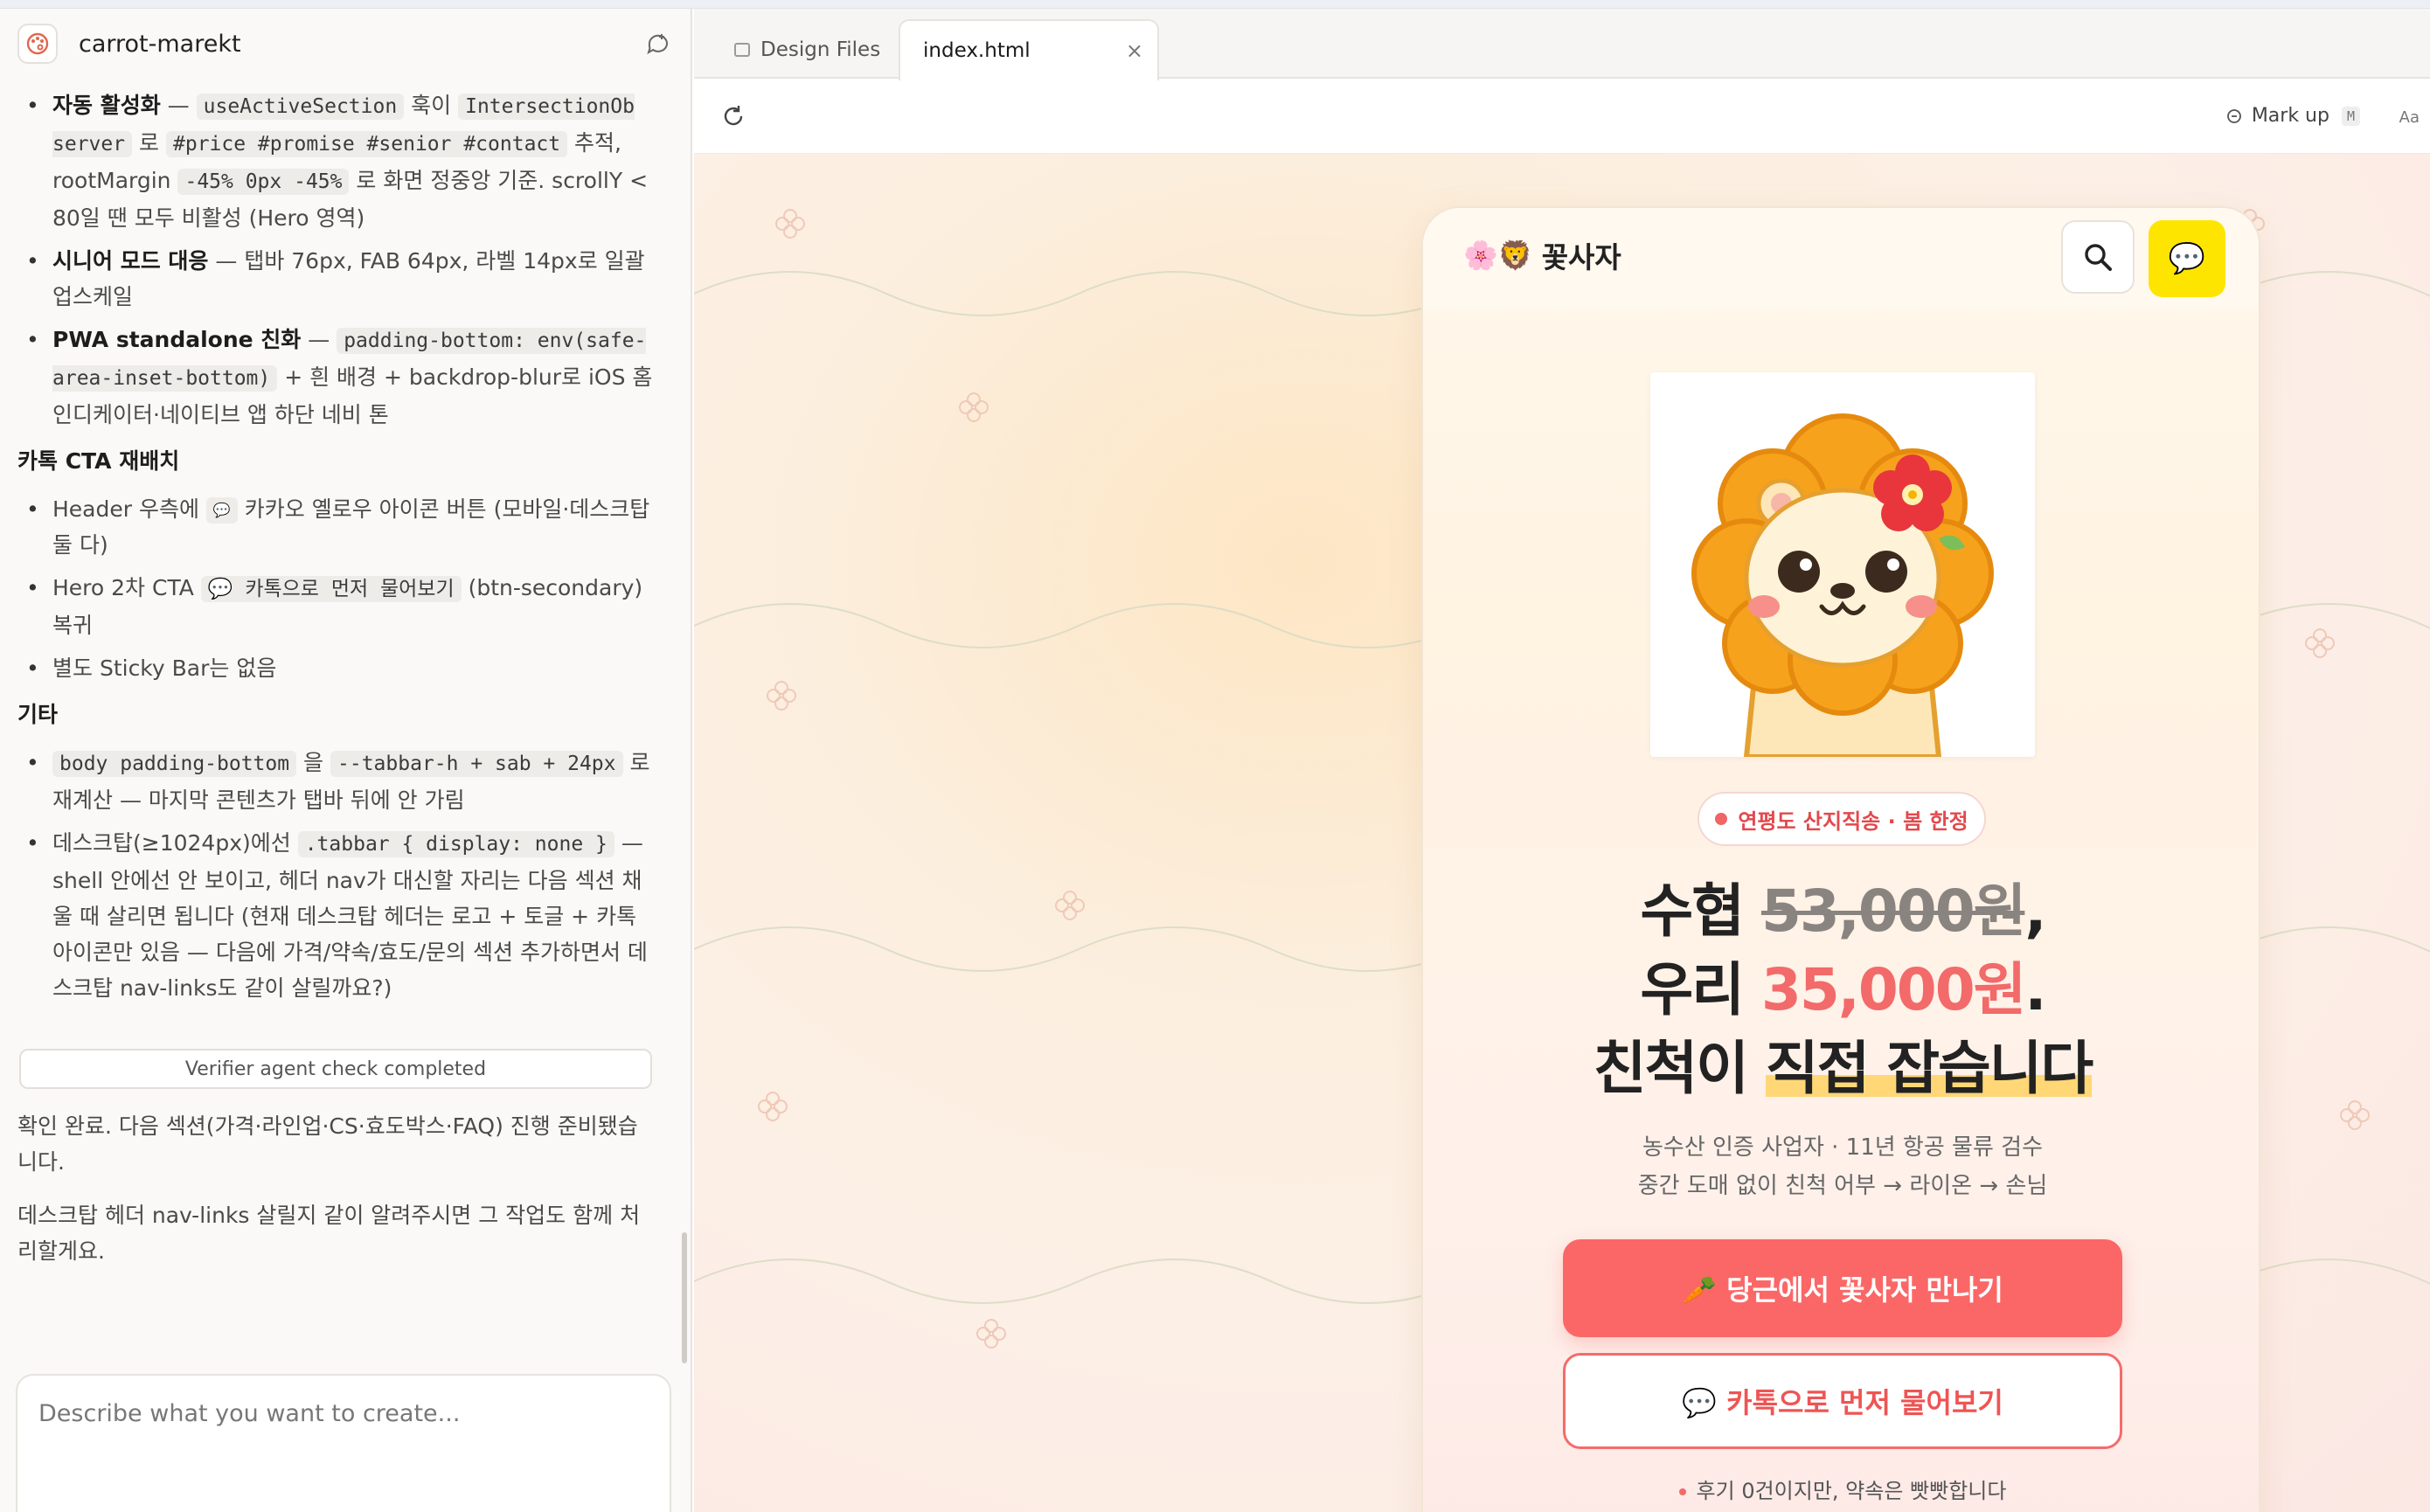 The height and width of the screenshot is (1512, 2430). Describe the element at coordinates (1581, 257) in the screenshot. I see `brand-name: 꽃사자` at that location.